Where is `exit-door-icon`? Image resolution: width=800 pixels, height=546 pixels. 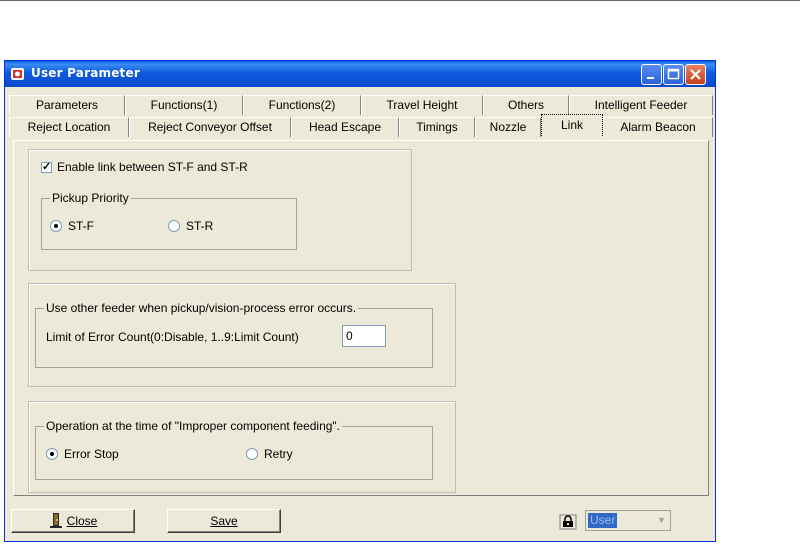 exit-door-icon is located at coordinates (55, 520).